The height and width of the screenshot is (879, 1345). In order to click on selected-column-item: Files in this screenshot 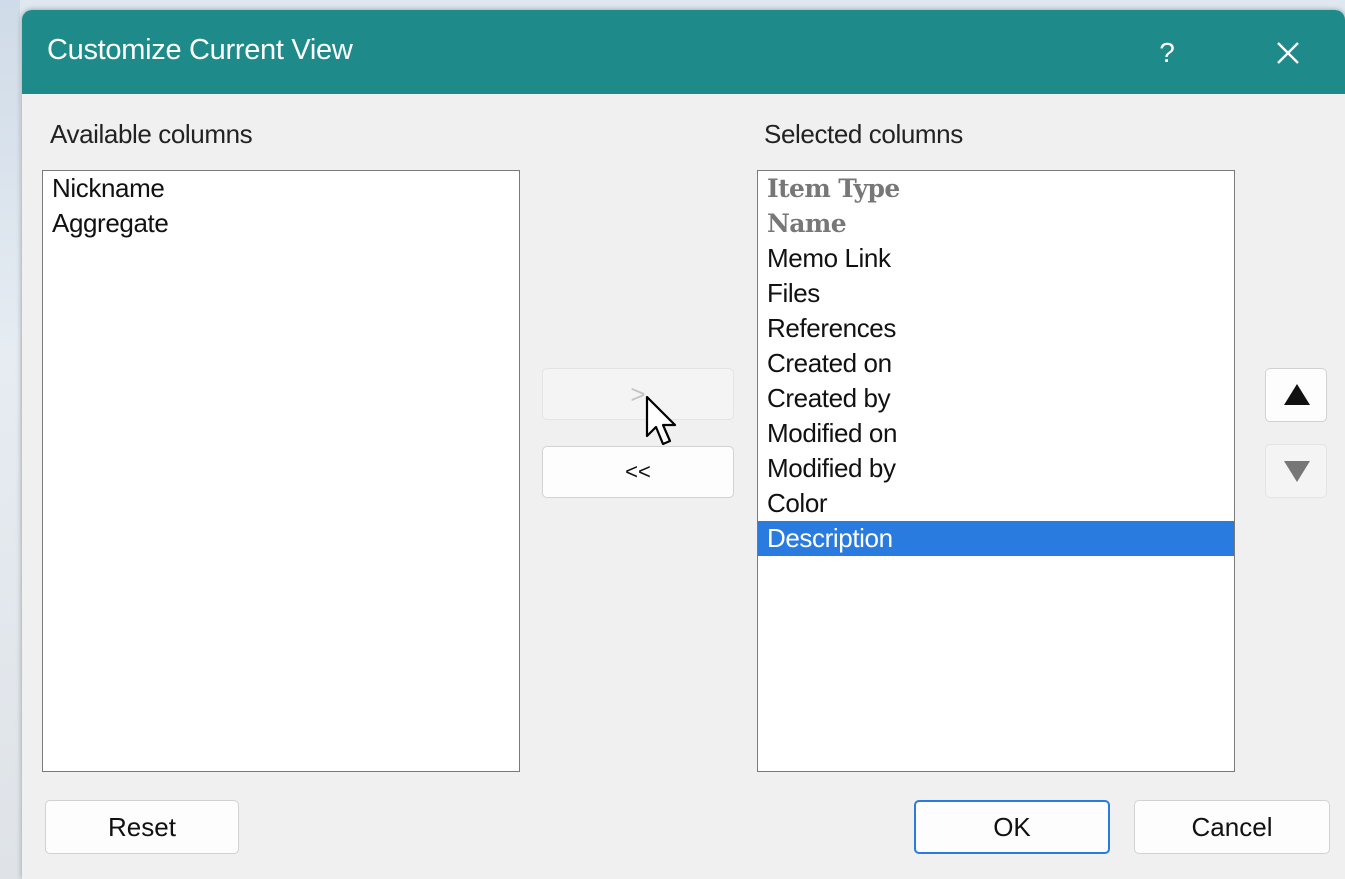, I will do `click(996, 293)`.